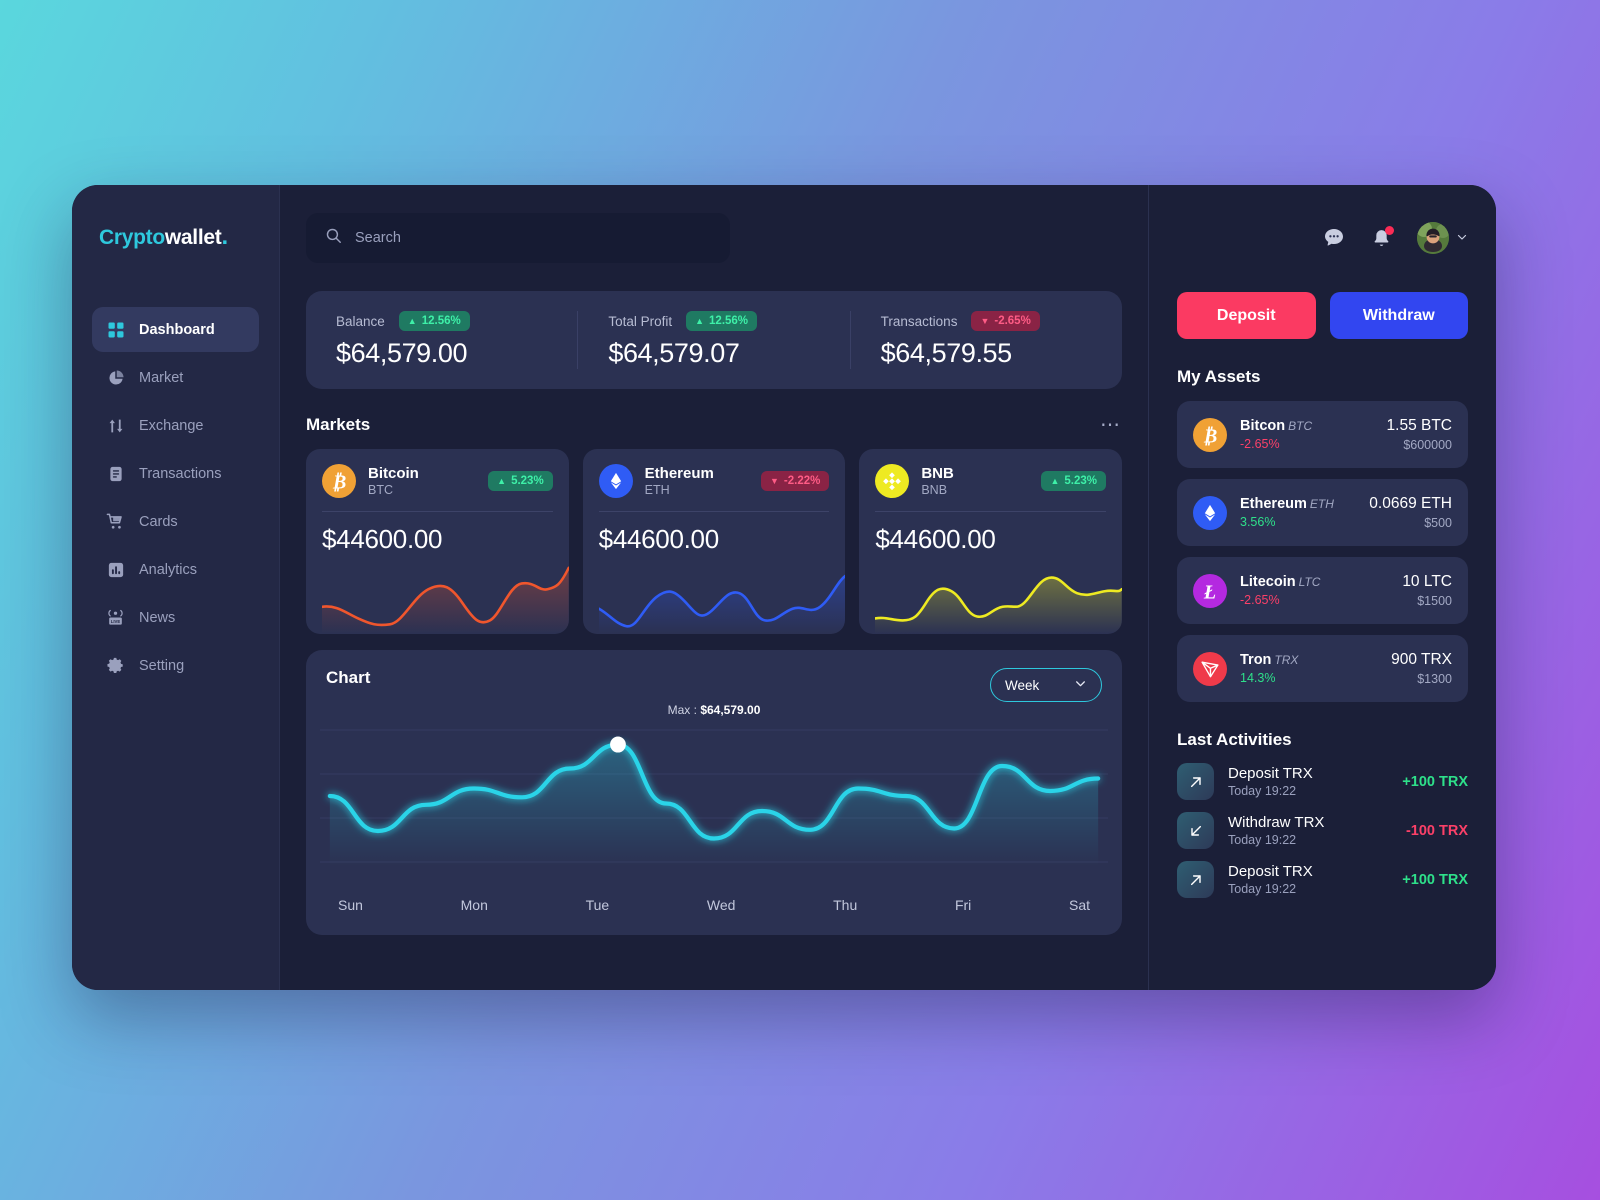 The width and height of the screenshot is (1600, 1200). Describe the element at coordinates (714, 541) in the screenshot. I see `market-card: Ethereum ETH ▼ -2.22% $44600.00` at that location.